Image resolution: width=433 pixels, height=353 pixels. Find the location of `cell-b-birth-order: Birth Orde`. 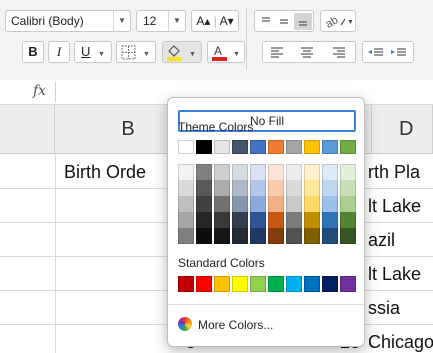

cell-b-birth-order: Birth Orde is located at coordinates (105, 172).